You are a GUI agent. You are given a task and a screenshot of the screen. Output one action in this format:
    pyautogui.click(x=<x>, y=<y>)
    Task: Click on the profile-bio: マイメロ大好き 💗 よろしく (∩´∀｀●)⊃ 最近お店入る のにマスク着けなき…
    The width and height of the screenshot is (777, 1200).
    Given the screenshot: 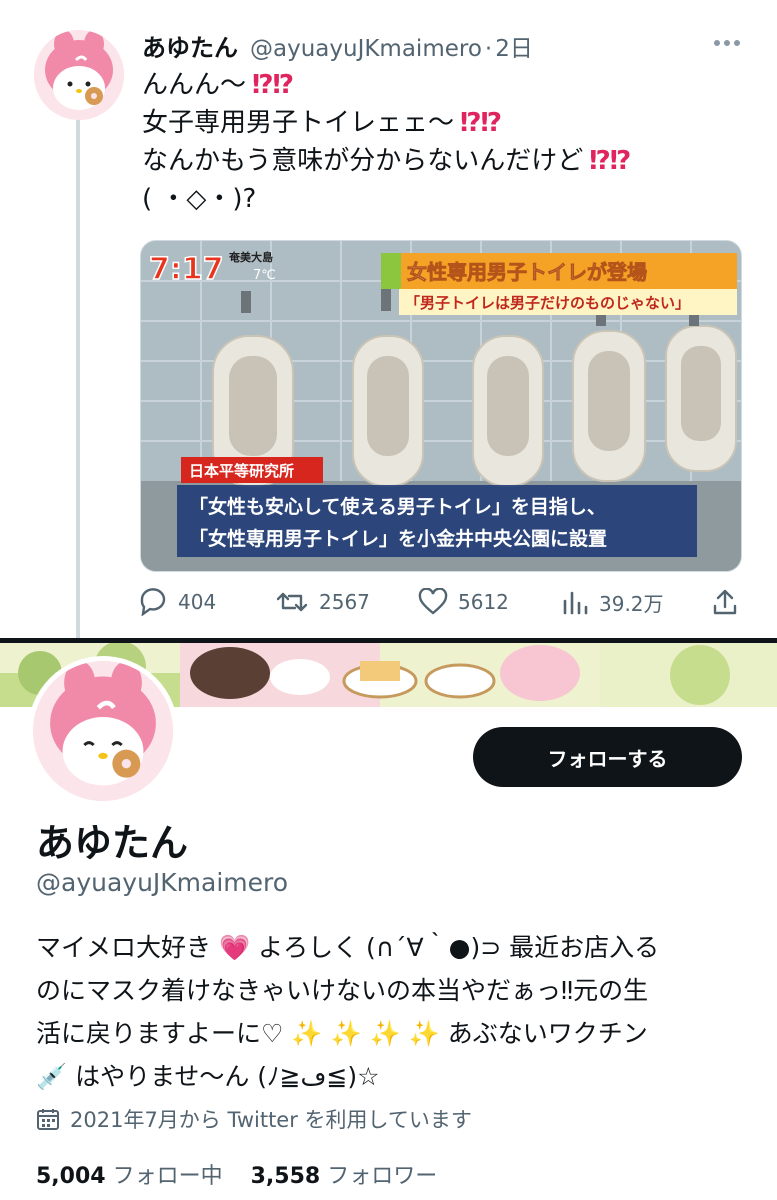 What is the action you would take?
    pyautogui.click(x=396, y=1012)
    